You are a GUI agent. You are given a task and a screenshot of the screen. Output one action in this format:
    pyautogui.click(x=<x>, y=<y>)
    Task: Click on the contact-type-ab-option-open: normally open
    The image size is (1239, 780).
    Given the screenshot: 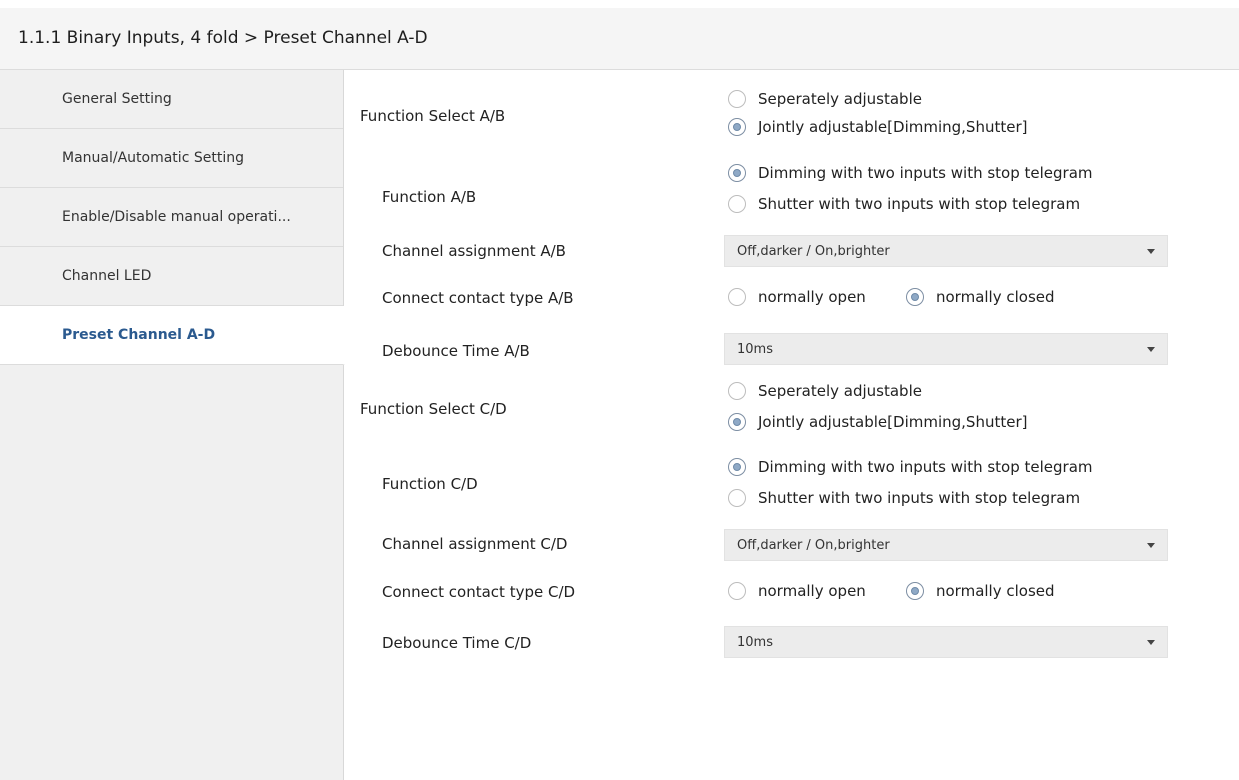 What is the action you would take?
    pyautogui.click(x=797, y=297)
    